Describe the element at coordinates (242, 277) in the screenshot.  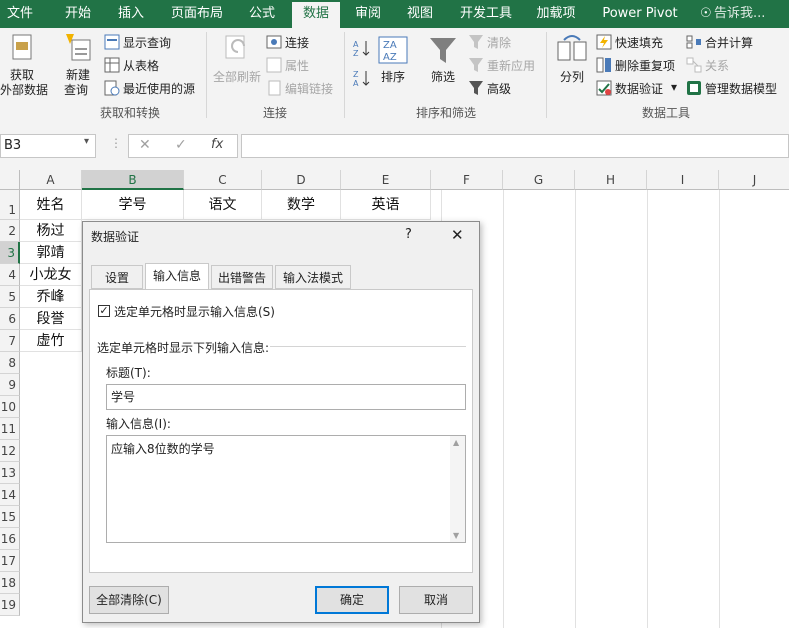
I see `tab-error-alert: 出错警告` at that location.